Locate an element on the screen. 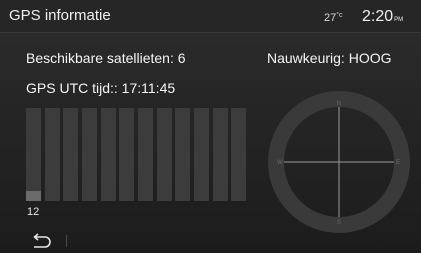 The height and width of the screenshot is (253, 421). clock: 2:20PM is located at coordinates (382, 17).